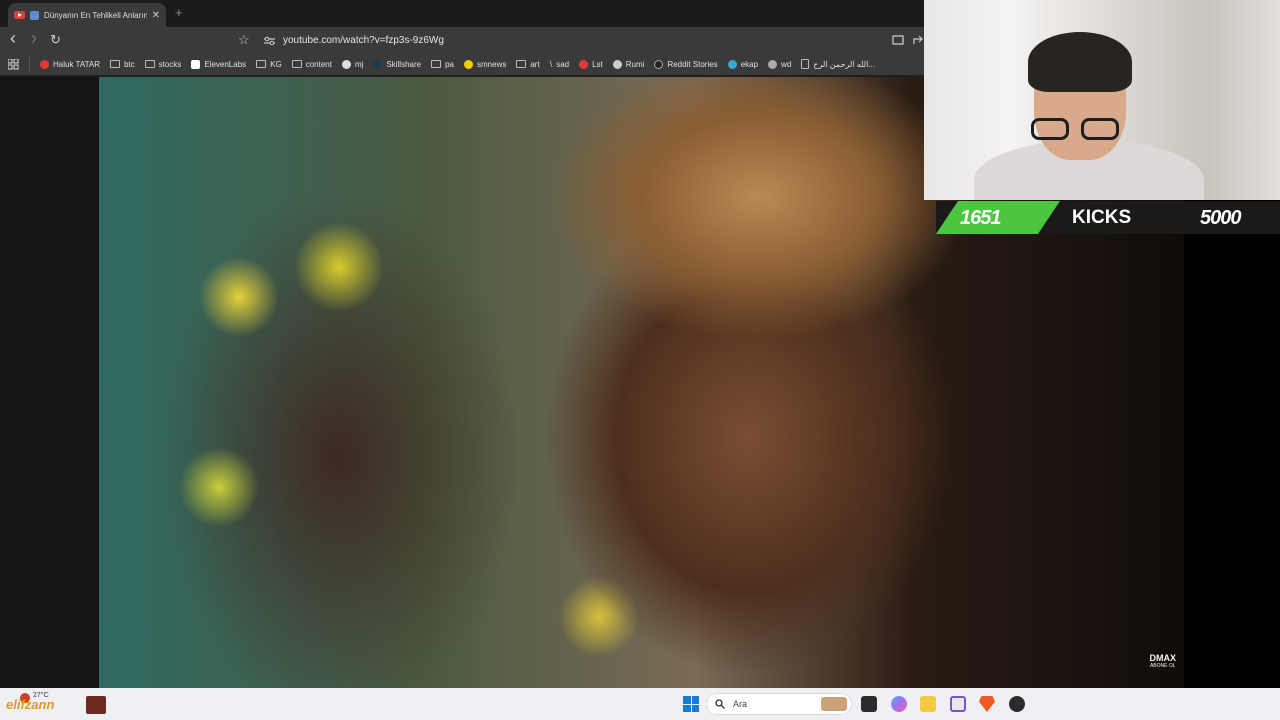 This screenshot has width=1280, height=720. What do you see at coordinates (928, 704) in the screenshot?
I see `file-explorer-icon` at bounding box center [928, 704].